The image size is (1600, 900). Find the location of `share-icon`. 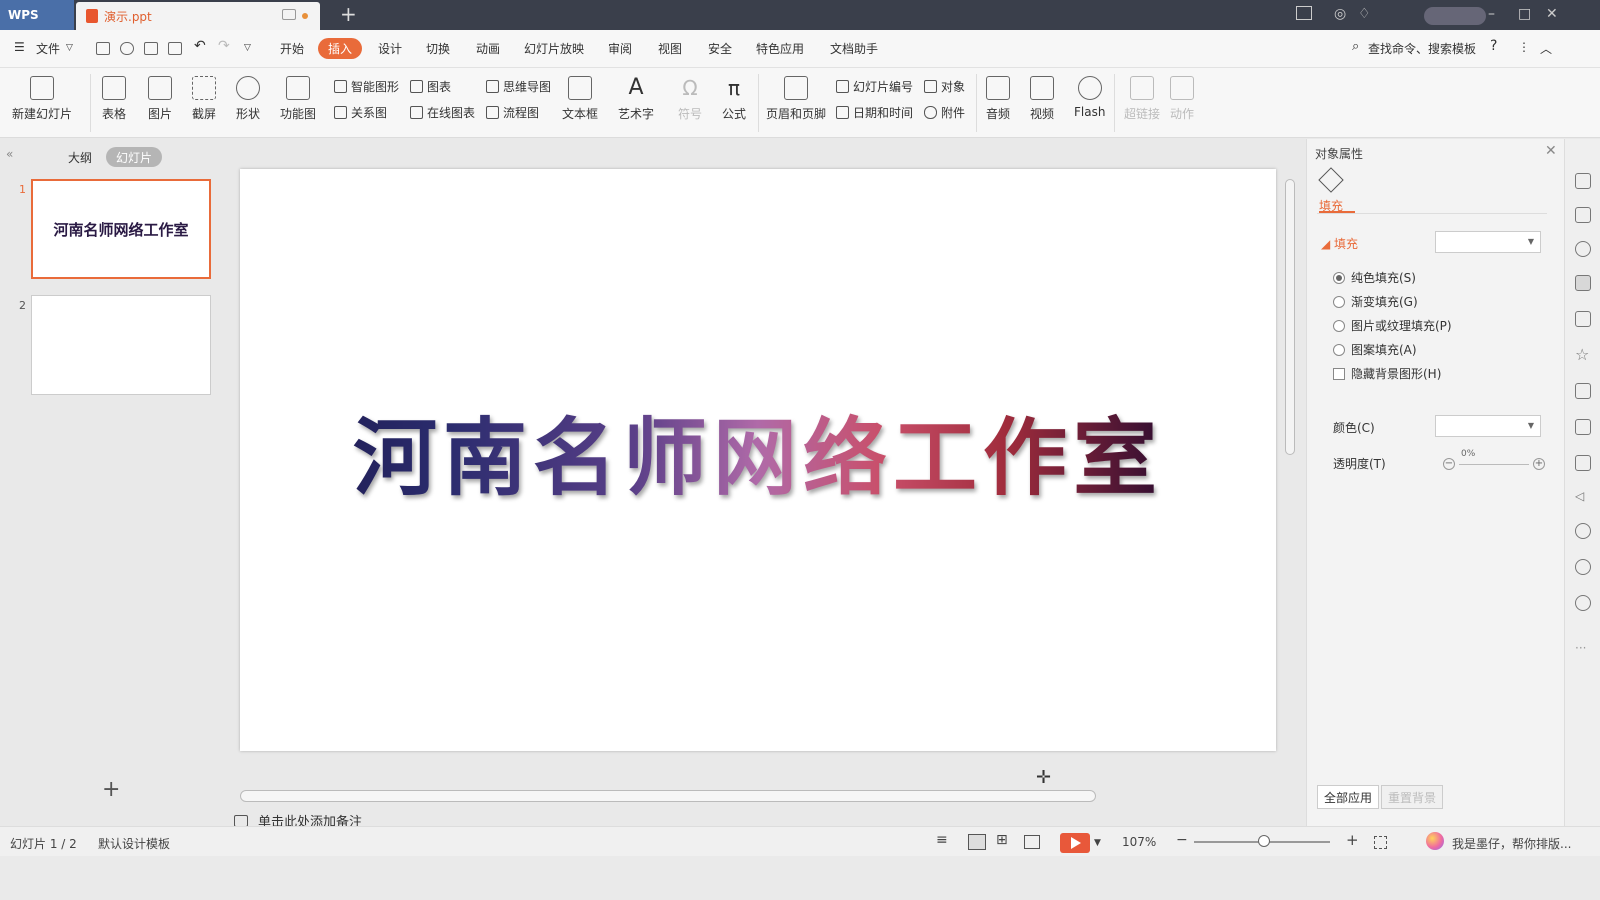

share-icon is located at coordinates (1583, 427).